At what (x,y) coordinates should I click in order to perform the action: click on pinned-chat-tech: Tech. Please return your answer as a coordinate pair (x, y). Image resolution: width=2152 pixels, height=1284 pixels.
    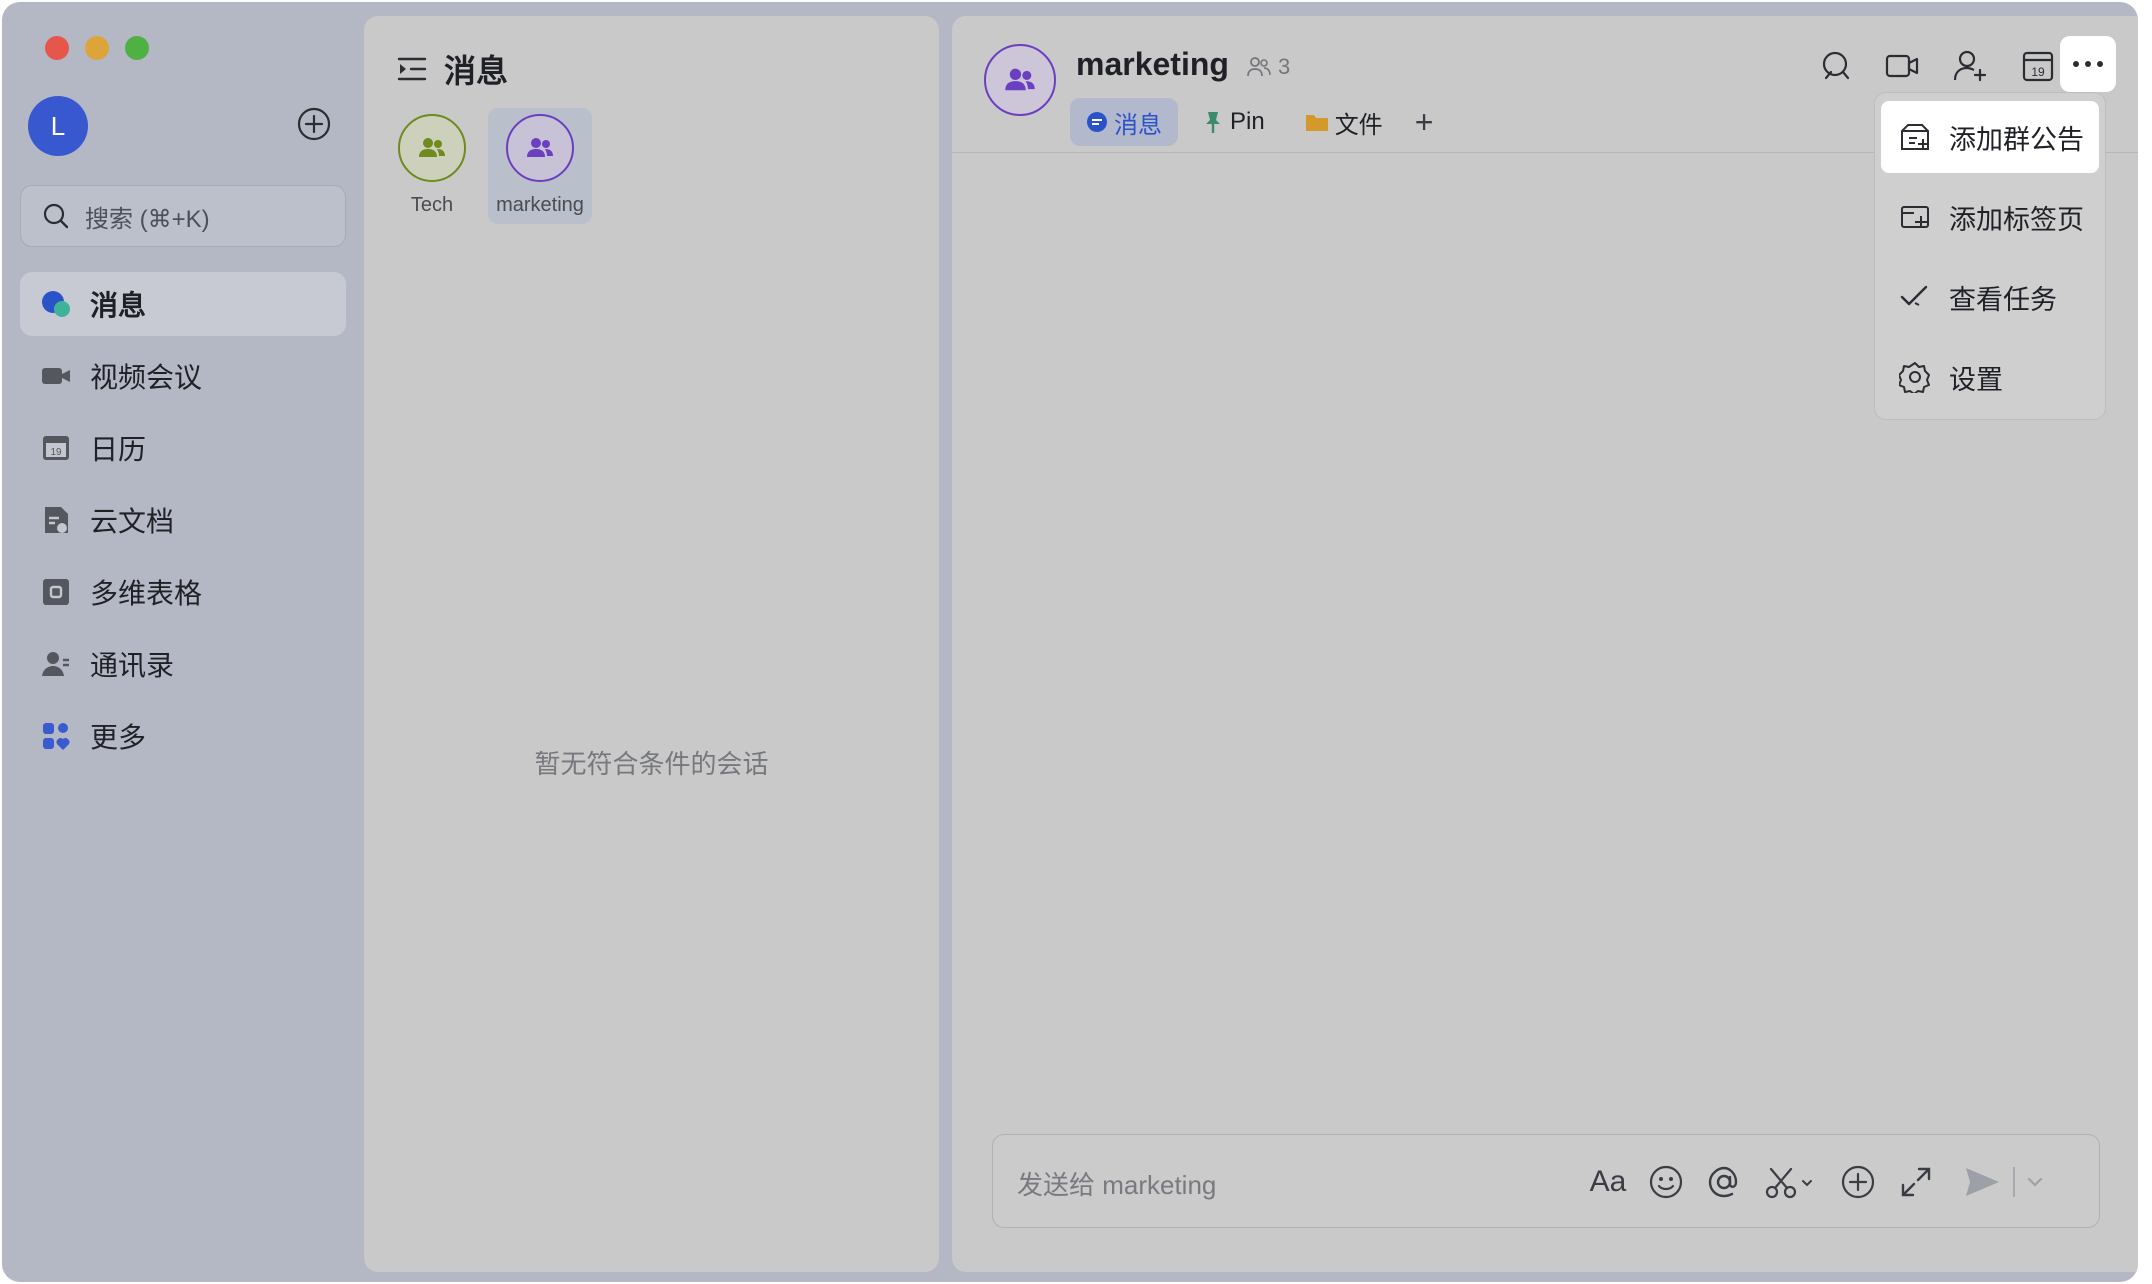
    Looking at the image, I should click on (432, 166).